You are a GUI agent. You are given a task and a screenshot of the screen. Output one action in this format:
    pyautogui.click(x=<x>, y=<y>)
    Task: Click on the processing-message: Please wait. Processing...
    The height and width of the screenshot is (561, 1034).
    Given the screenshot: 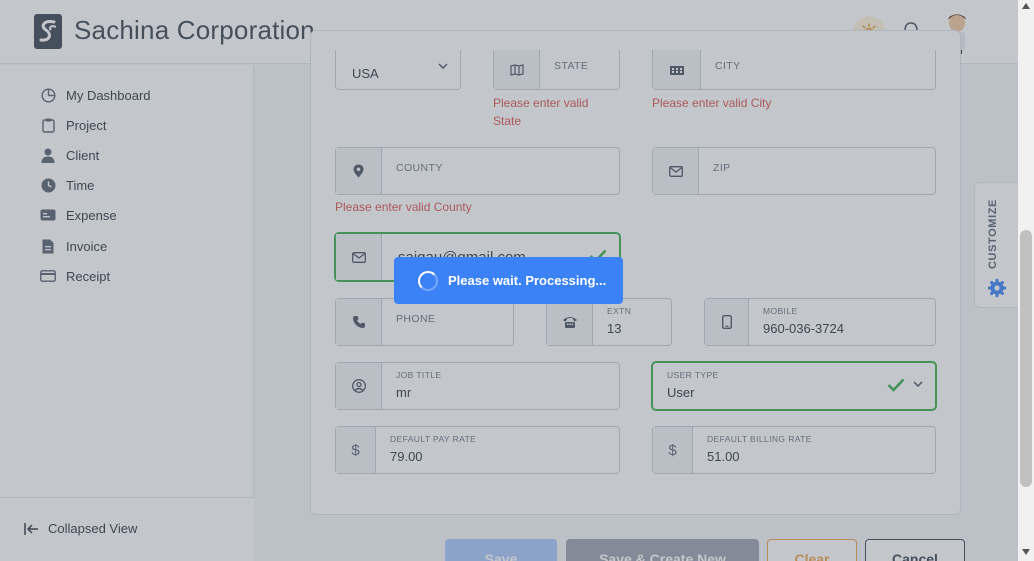 What is the action you would take?
    pyautogui.click(x=527, y=280)
    